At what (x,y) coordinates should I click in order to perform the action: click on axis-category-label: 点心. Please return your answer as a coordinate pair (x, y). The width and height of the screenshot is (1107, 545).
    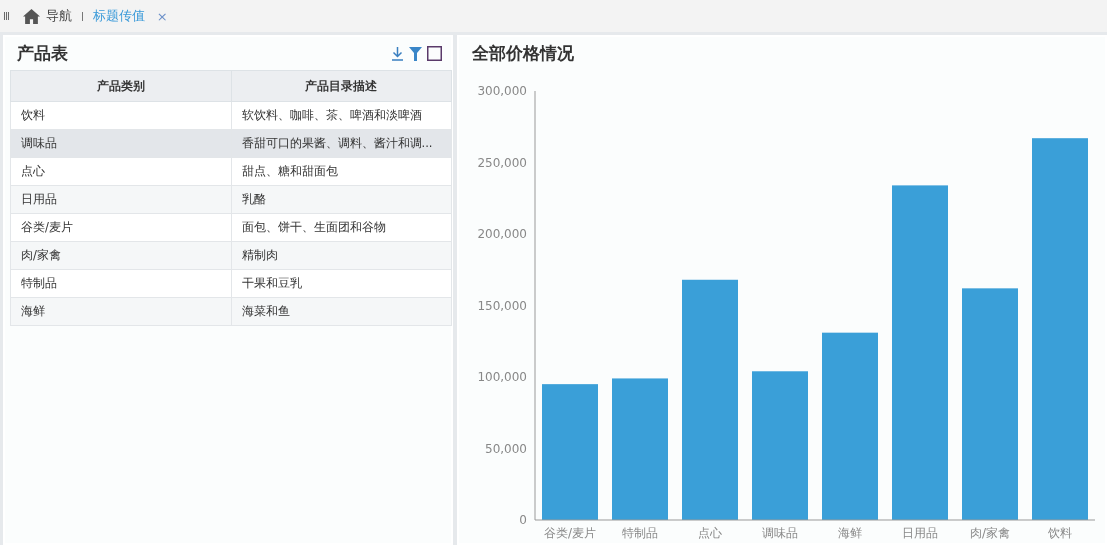
    Looking at the image, I should click on (710, 533).